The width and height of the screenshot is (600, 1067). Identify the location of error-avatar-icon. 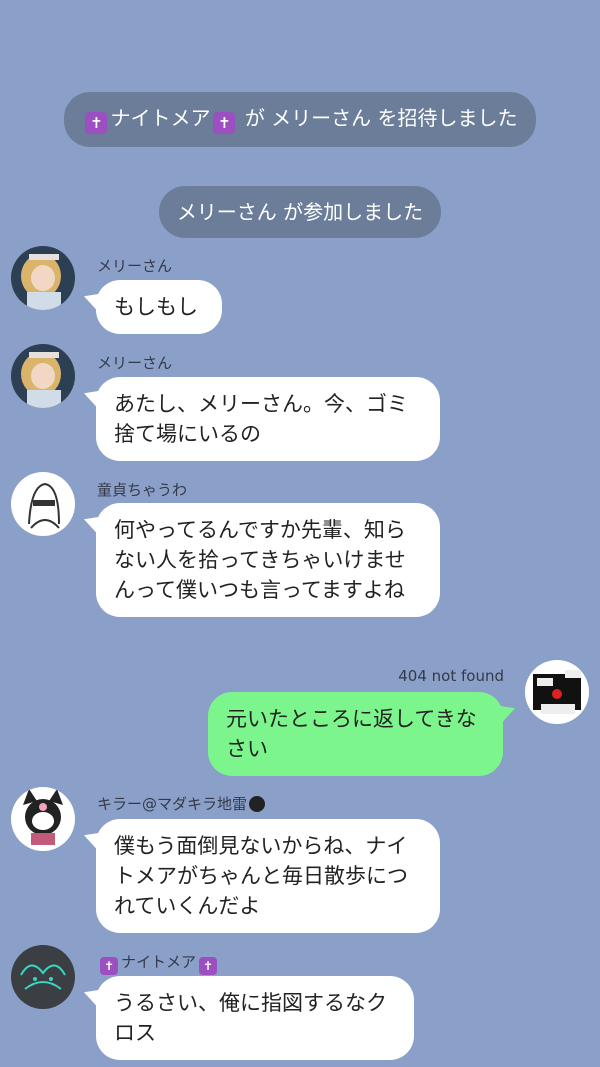
(557, 692).